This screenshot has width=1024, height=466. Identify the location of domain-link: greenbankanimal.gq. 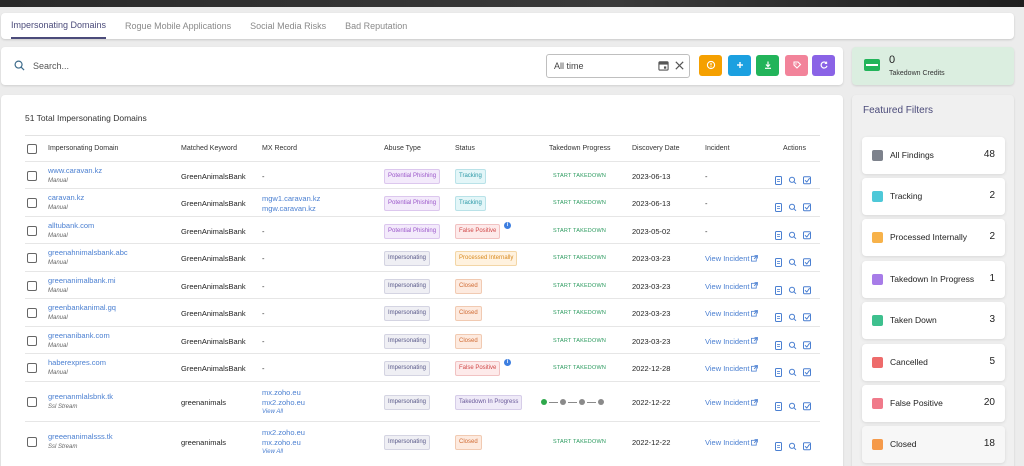
(82, 307).